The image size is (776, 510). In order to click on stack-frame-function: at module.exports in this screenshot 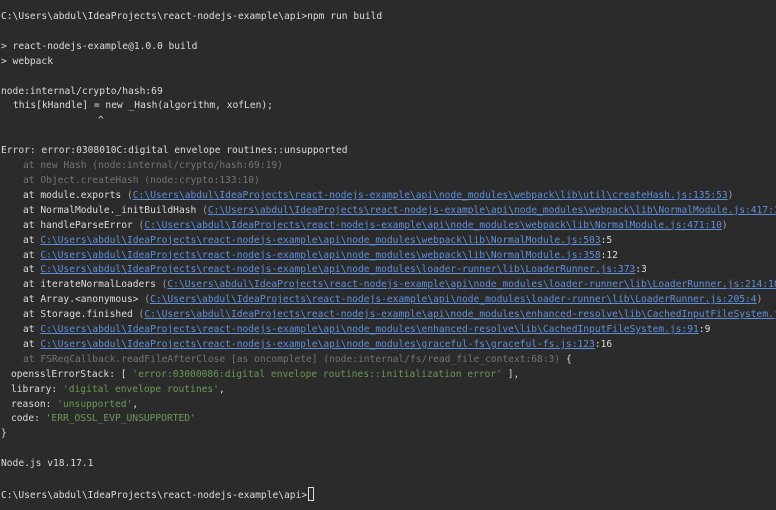, I will do `click(75, 195)`.